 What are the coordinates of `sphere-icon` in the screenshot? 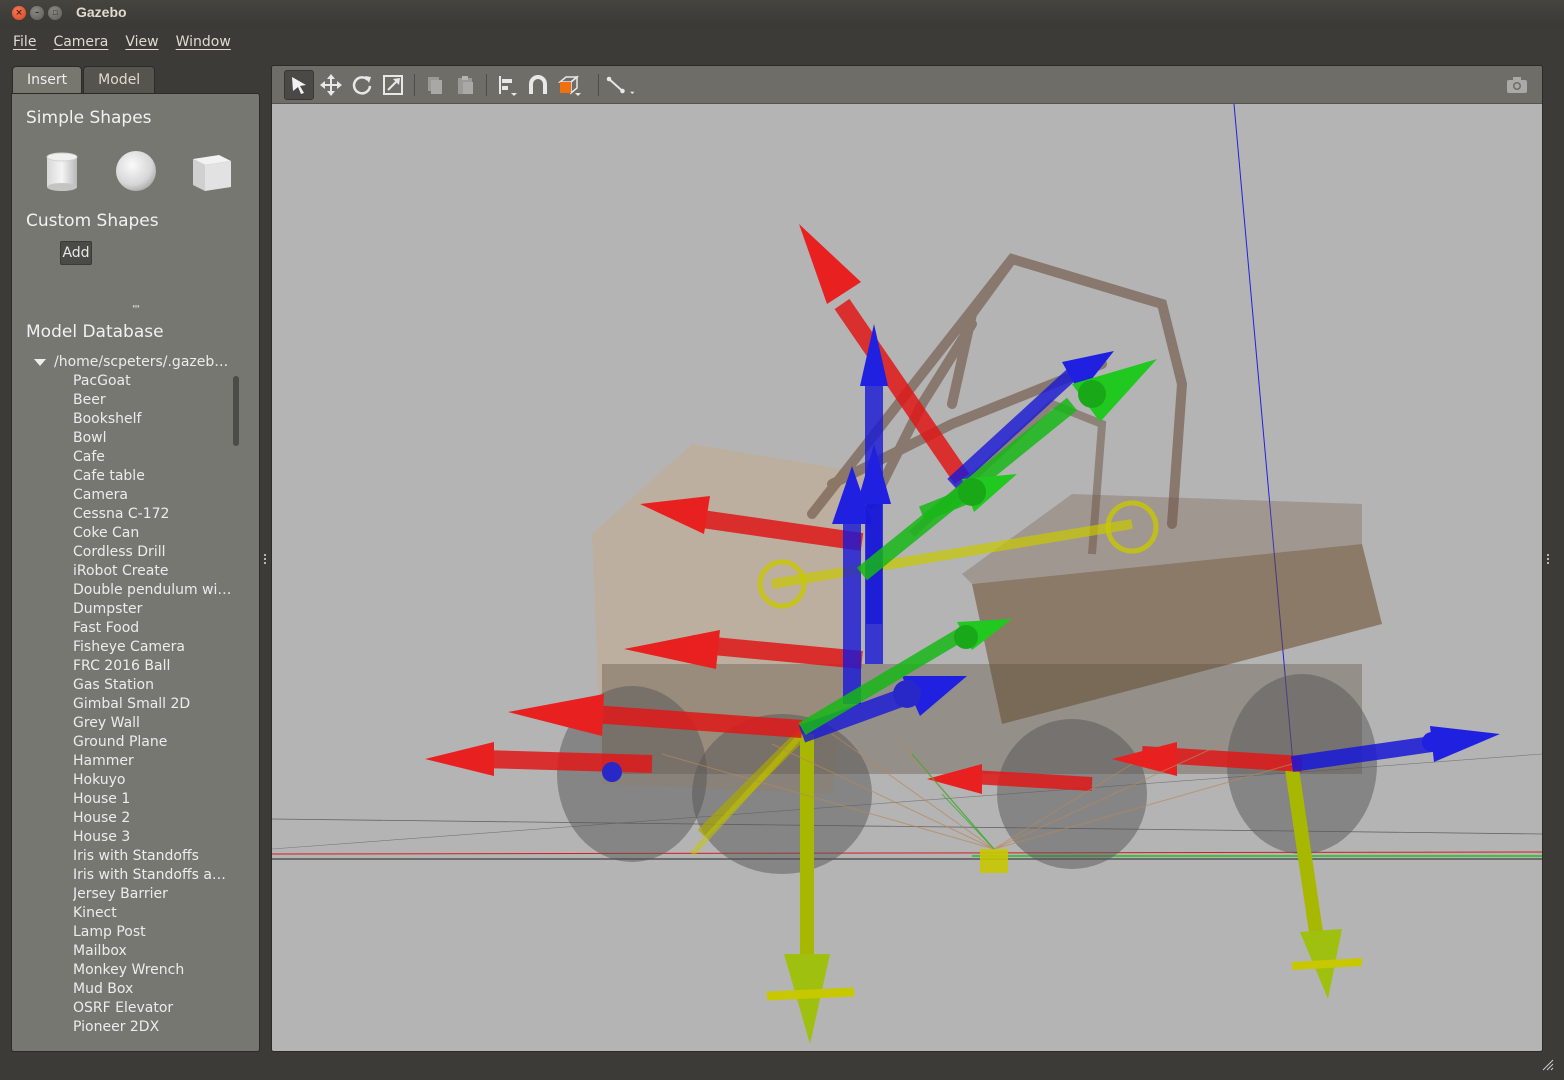 It's located at (136, 171).